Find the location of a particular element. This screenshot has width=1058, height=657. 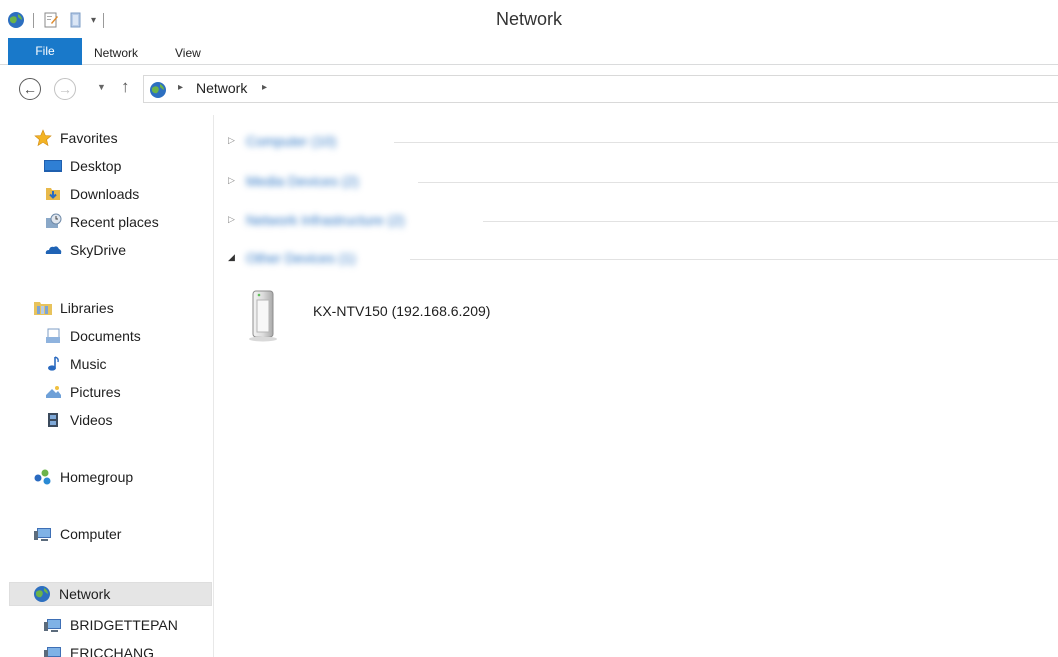

nav-item-videos: Videos is located at coordinates (78, 420).